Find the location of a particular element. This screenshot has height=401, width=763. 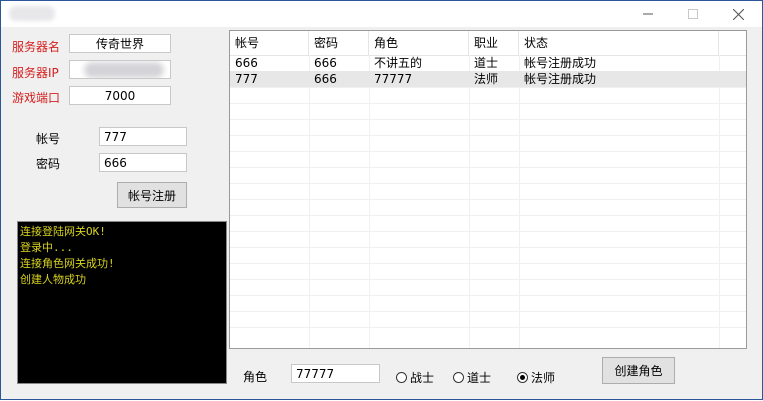

server-ip-field is located at coordinates (120, 69).